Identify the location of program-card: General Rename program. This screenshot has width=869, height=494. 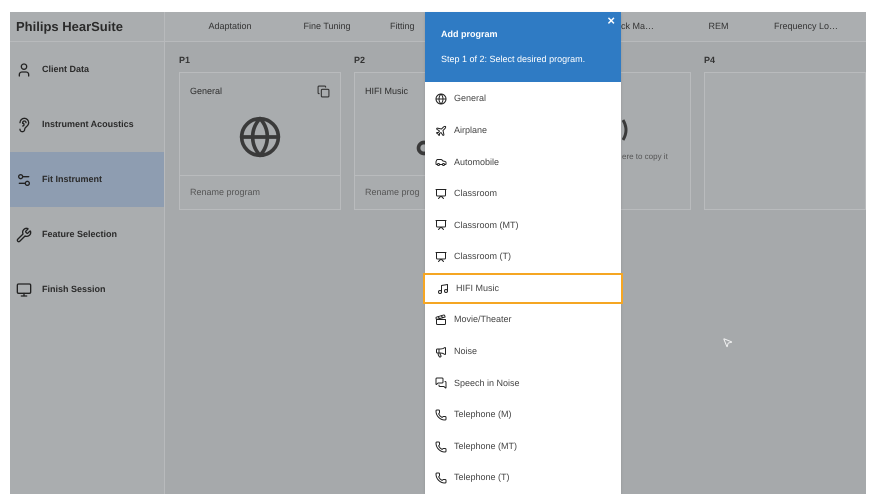
(260, 141).